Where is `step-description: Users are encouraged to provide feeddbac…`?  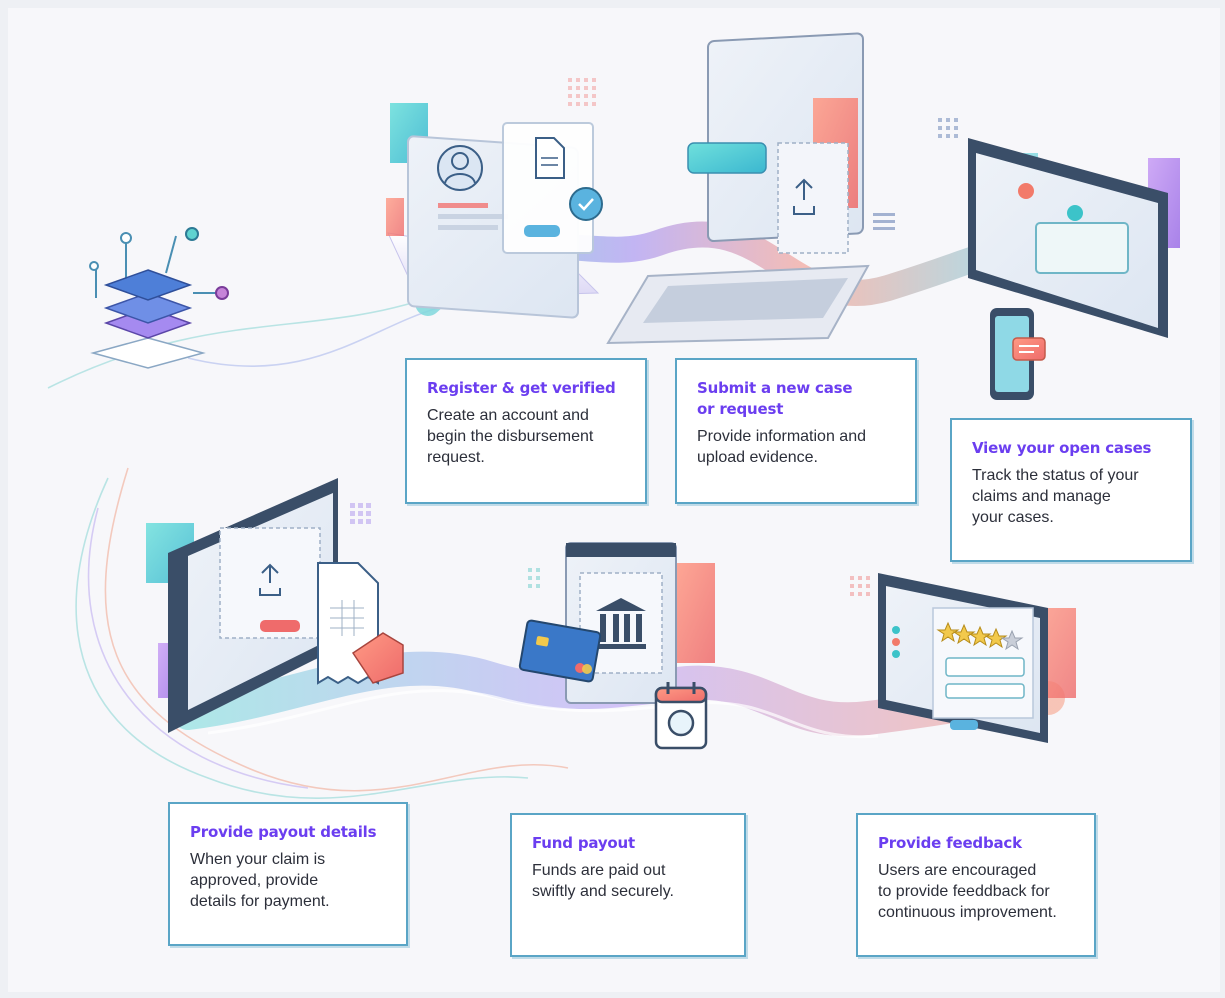 step-description: Users are encouraged to provide feeddbac… is located at coordinates (967, 891).